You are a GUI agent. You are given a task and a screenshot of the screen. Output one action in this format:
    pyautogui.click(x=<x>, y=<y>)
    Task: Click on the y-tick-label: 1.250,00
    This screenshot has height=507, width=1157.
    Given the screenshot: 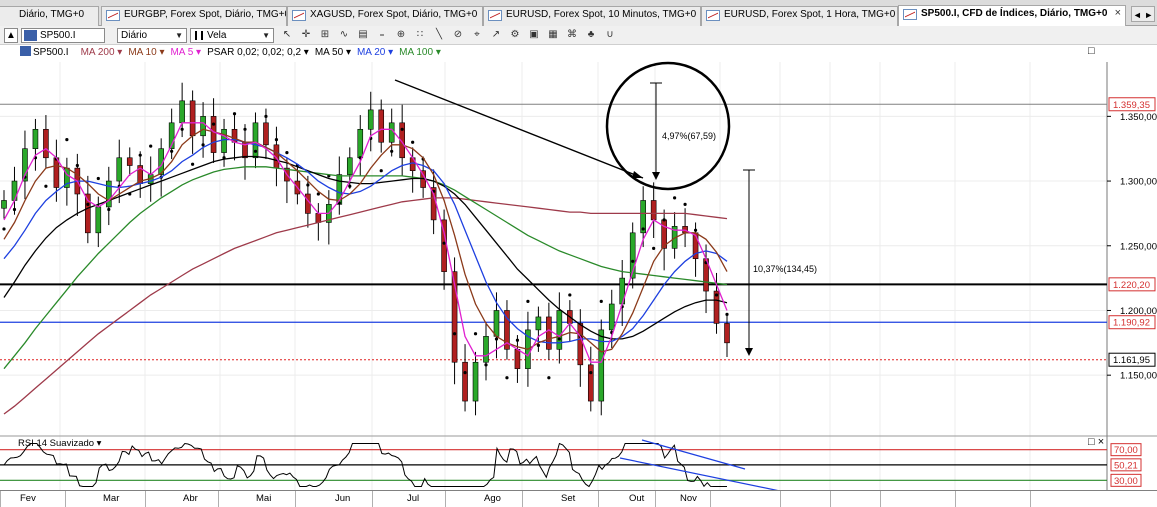 What is the action you would take?
    pyautogui.click(x=1138, y=246)
    